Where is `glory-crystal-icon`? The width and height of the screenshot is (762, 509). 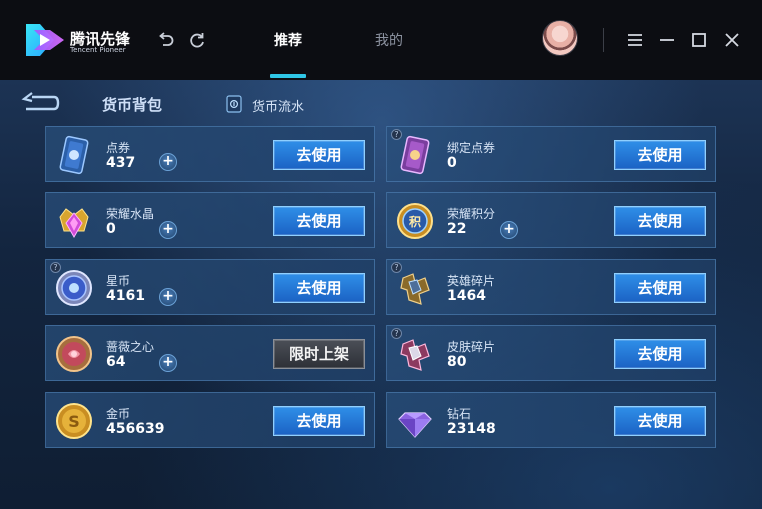 glory-crystal-icon is located at coordinates (74, 221).